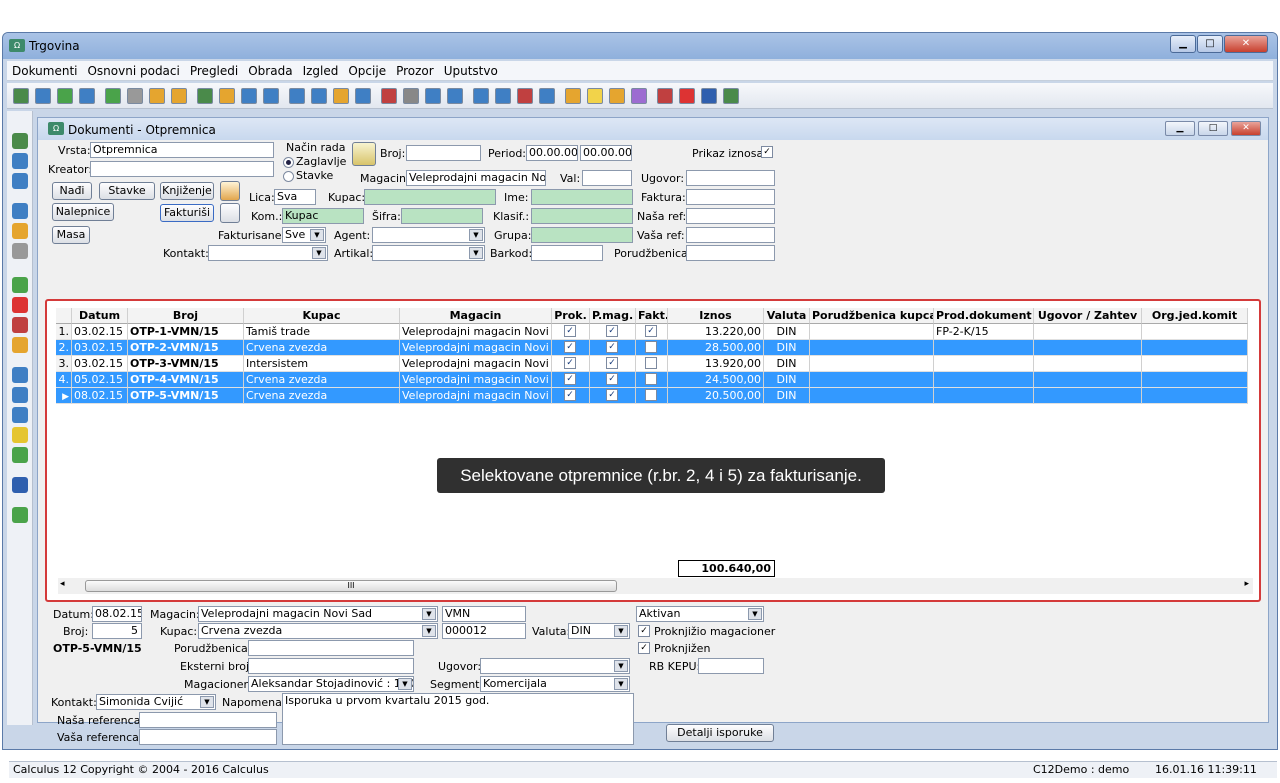  I want to click on row-number: 4., so click(64, 380).